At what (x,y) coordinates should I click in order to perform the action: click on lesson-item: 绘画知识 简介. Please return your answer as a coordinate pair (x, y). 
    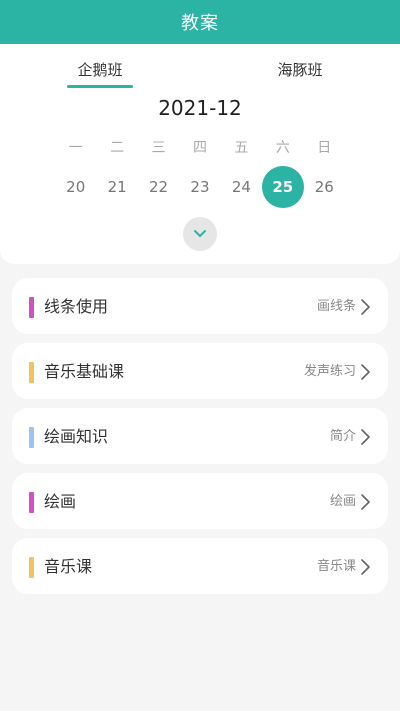
    Looking at the image, I should click on (200, 436).